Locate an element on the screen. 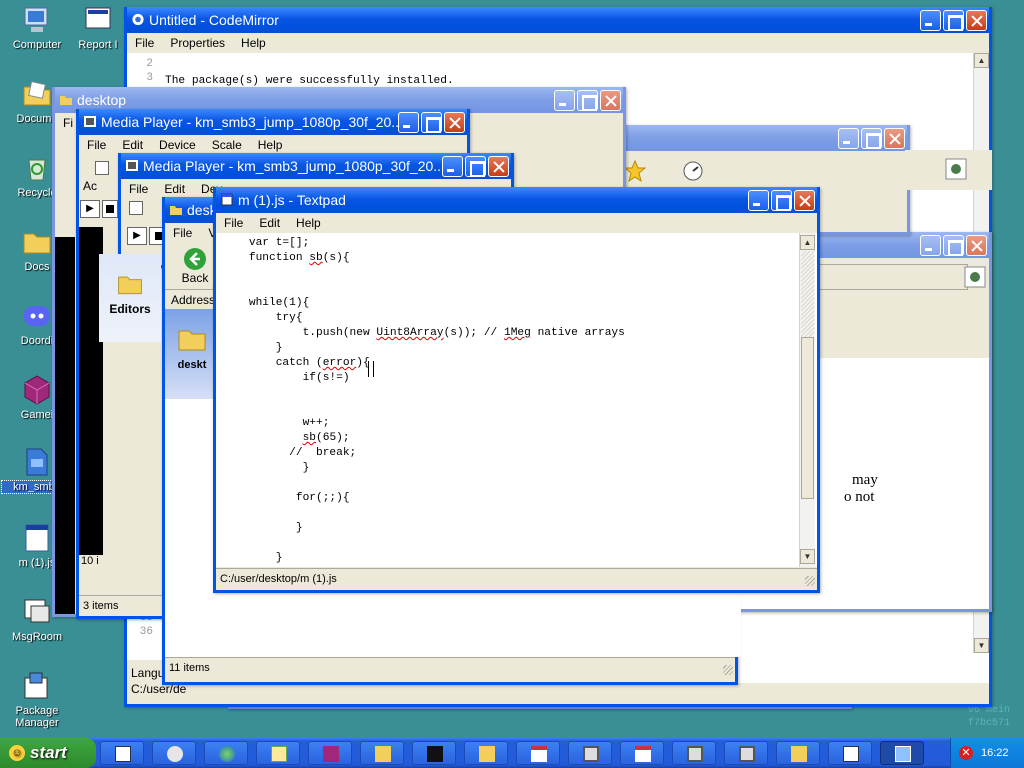 This screenshot has width=1024, height=768. desktop-icon-package-manager: Package Manager is located at coordinates (37, 699).